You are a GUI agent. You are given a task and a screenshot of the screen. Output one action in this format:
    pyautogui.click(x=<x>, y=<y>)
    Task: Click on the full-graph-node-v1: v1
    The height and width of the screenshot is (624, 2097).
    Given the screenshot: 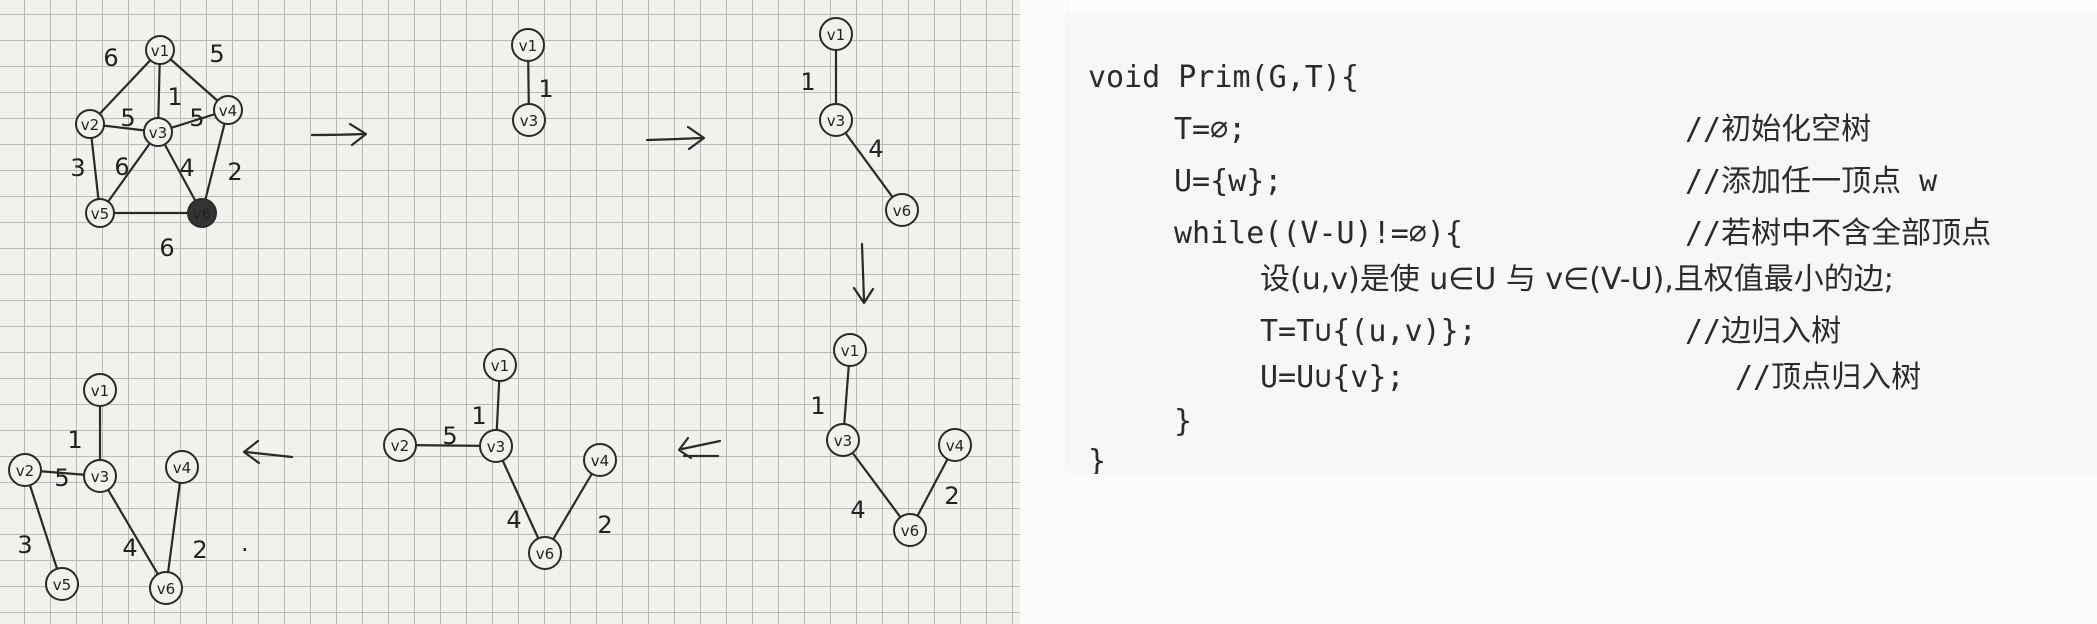 What is the action you would take?
    pyautogui.click(x=160, y=50)
    